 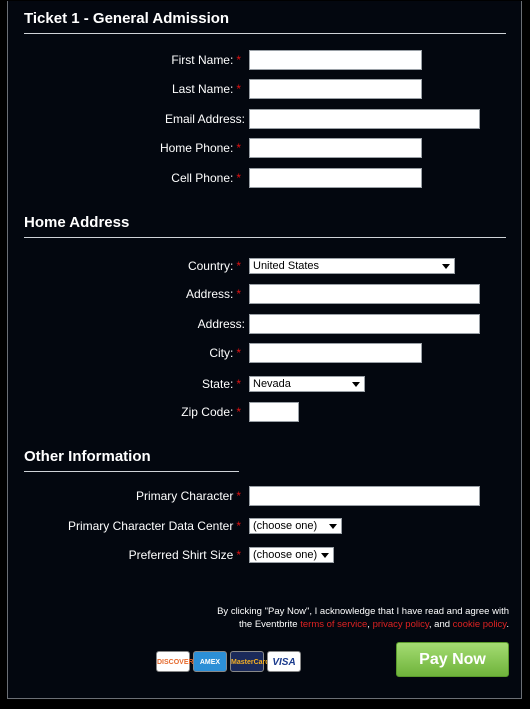 I want to click on country-select: United States, so click(x=352, y=266).